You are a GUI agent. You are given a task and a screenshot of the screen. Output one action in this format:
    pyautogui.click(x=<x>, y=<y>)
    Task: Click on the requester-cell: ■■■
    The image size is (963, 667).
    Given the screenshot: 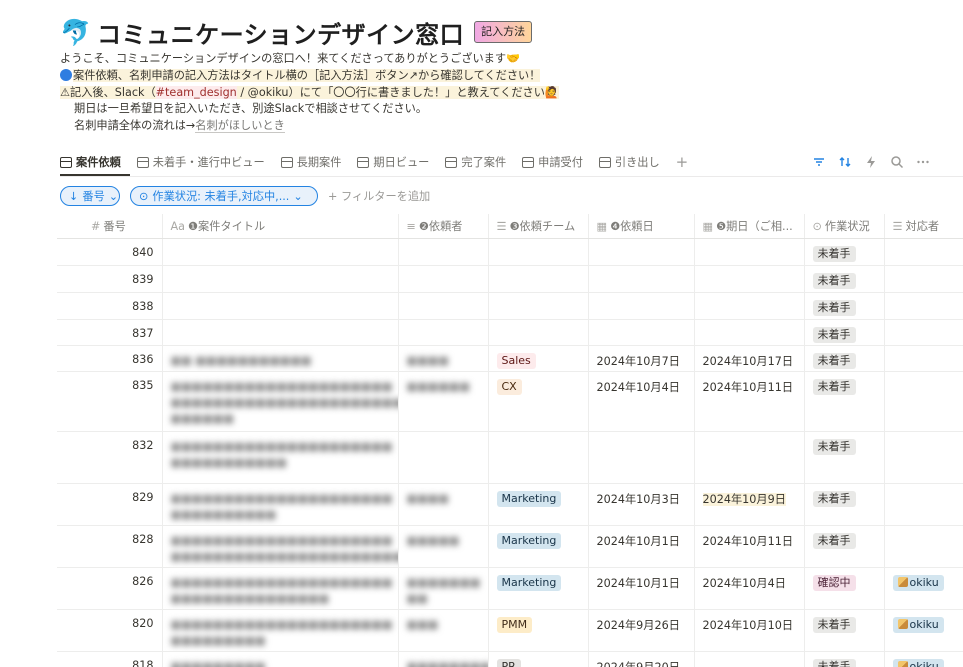 What is the action you would take?
    pyautogui.click(x=443, y=630)
    